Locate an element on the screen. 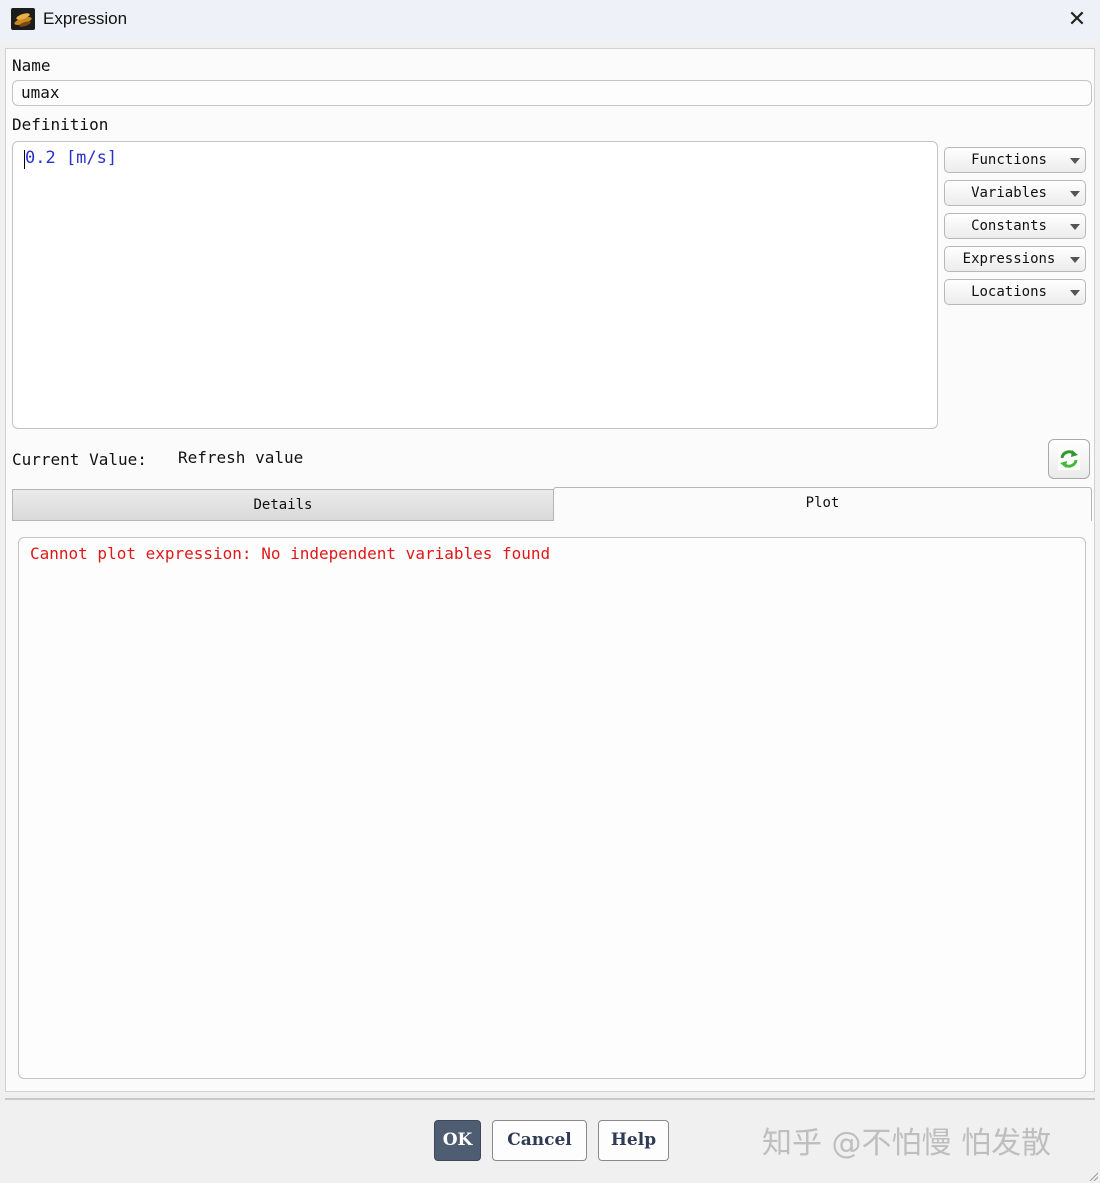 This screenshot has width=1100, height=1183. refresh-button is located at coordinates (1069, 459).